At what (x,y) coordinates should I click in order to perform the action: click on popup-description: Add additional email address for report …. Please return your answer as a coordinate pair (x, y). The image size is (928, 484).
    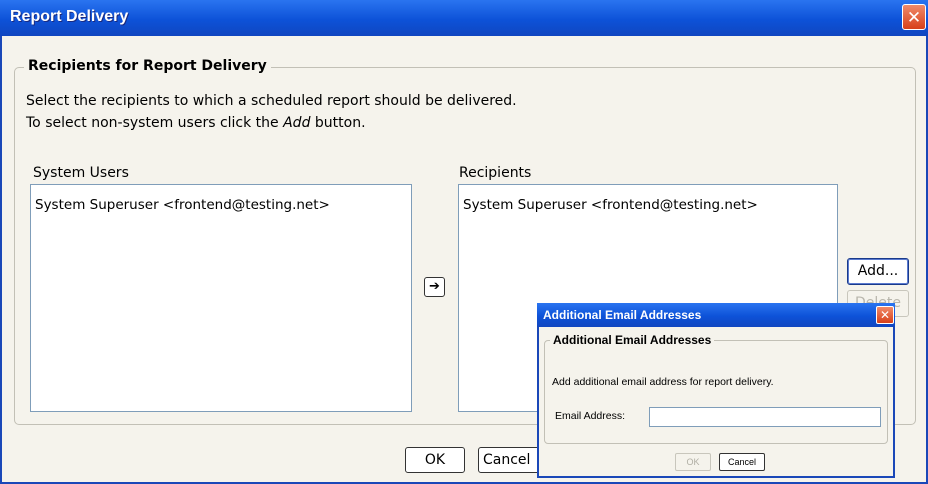
    Looking at the image, I should click on (663, 382).